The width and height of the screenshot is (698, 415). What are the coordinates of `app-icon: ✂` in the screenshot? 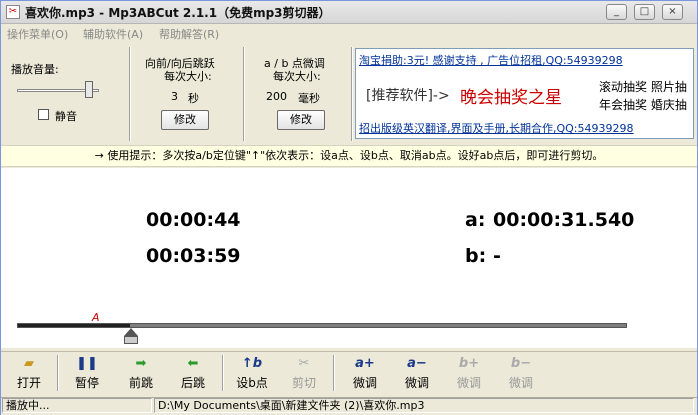 It's located at (13, 12).